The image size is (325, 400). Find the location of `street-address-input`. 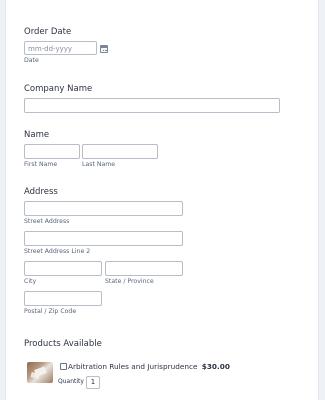

street-address-input is located at coordinates (103, 208).